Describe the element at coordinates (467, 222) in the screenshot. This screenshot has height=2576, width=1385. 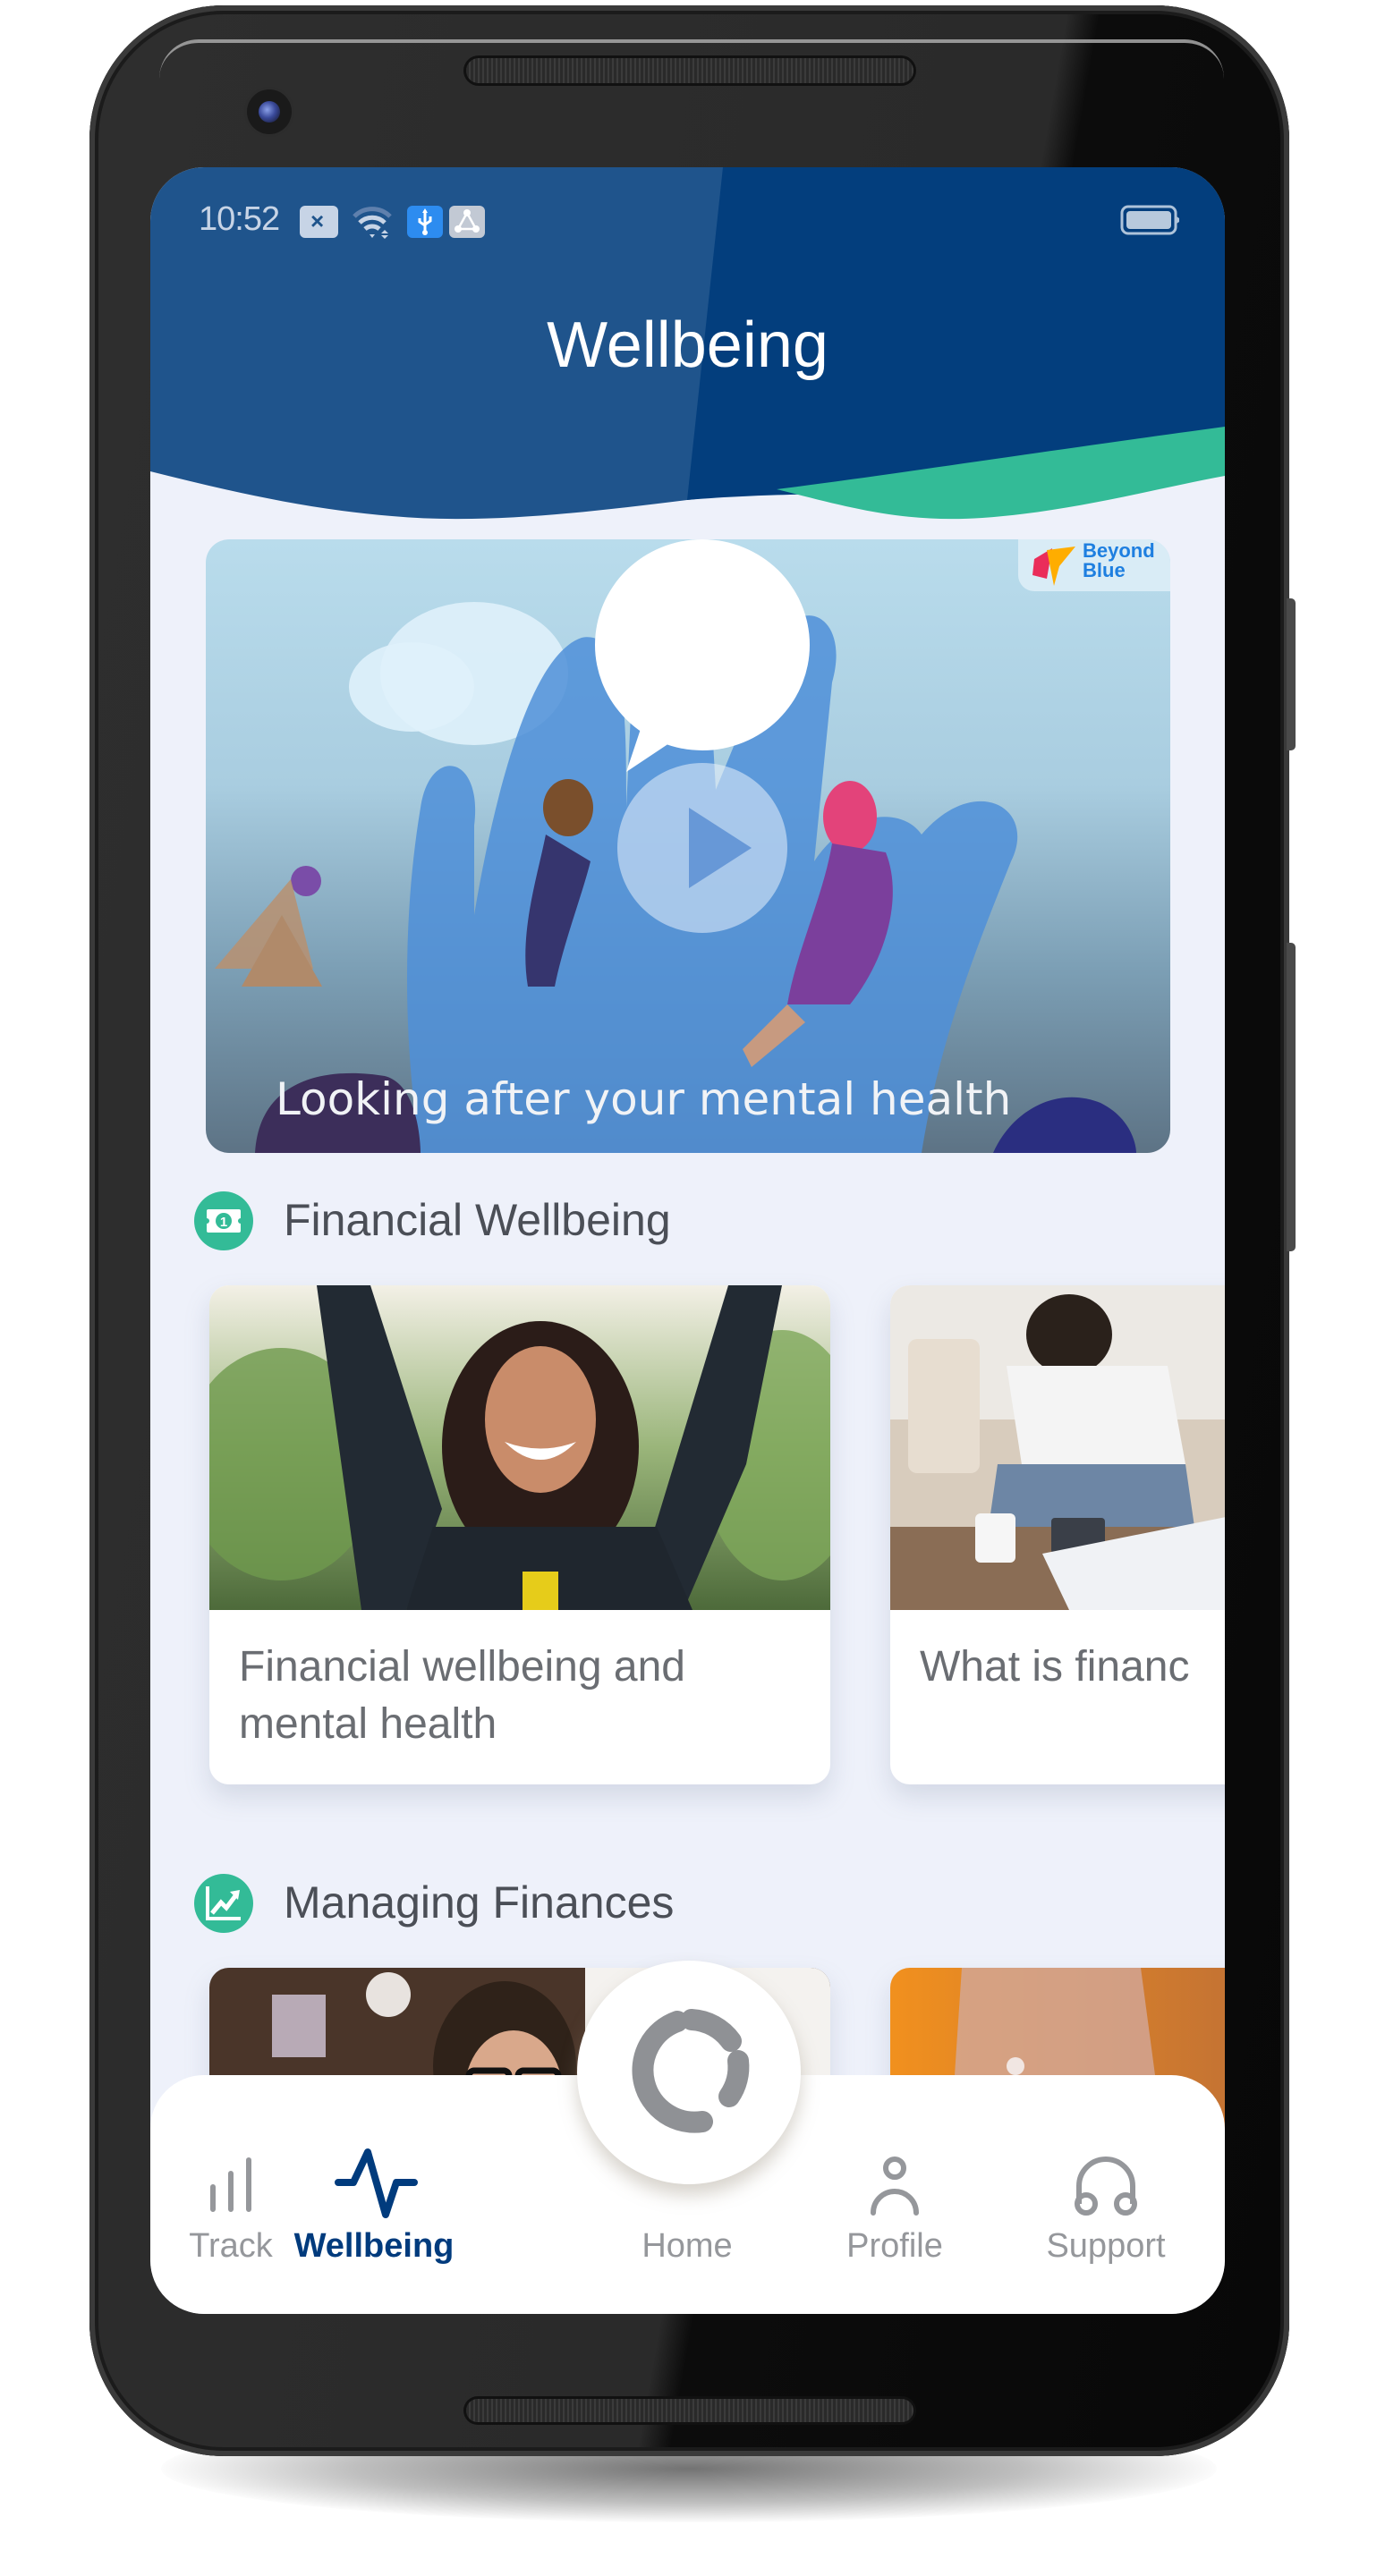
I see `debug-share-icon` at that location.